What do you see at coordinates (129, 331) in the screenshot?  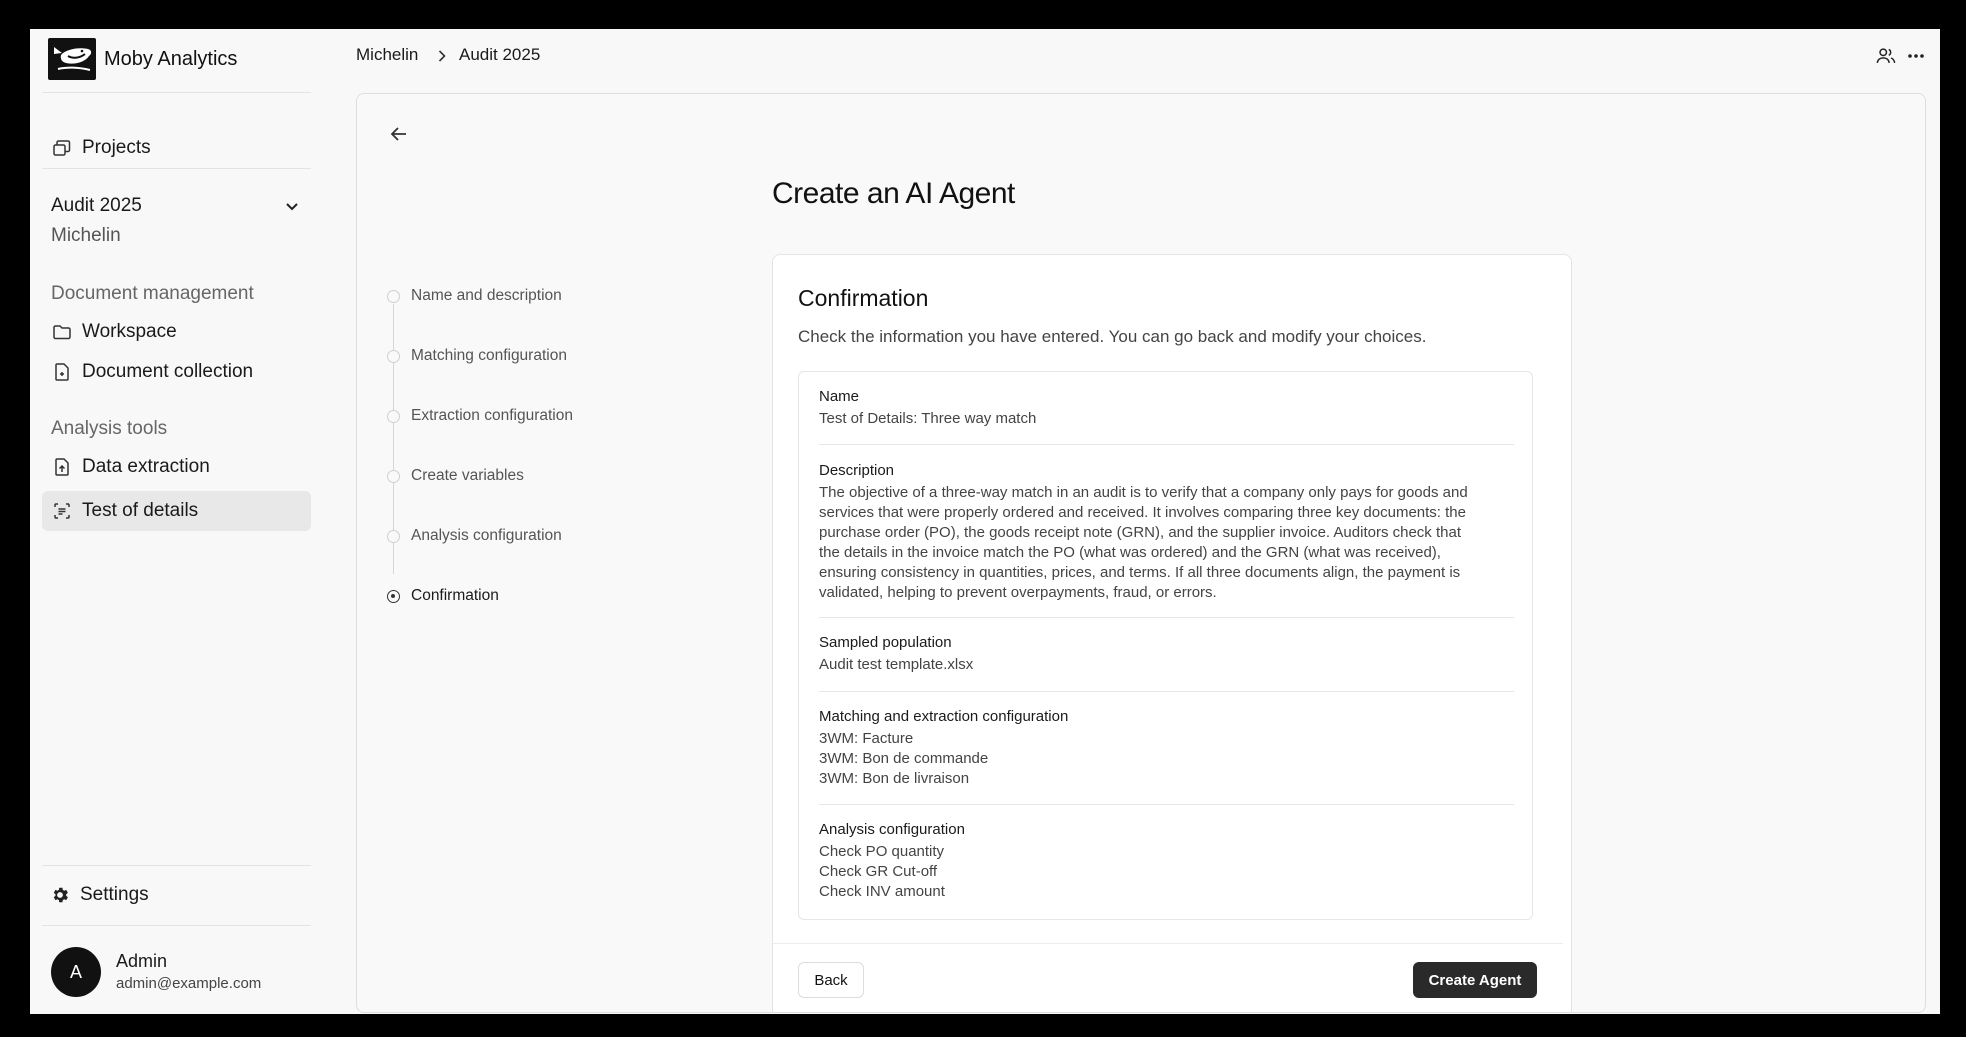 I see `sidebar-item-label: Workspace` at bounding box center [129, 331].